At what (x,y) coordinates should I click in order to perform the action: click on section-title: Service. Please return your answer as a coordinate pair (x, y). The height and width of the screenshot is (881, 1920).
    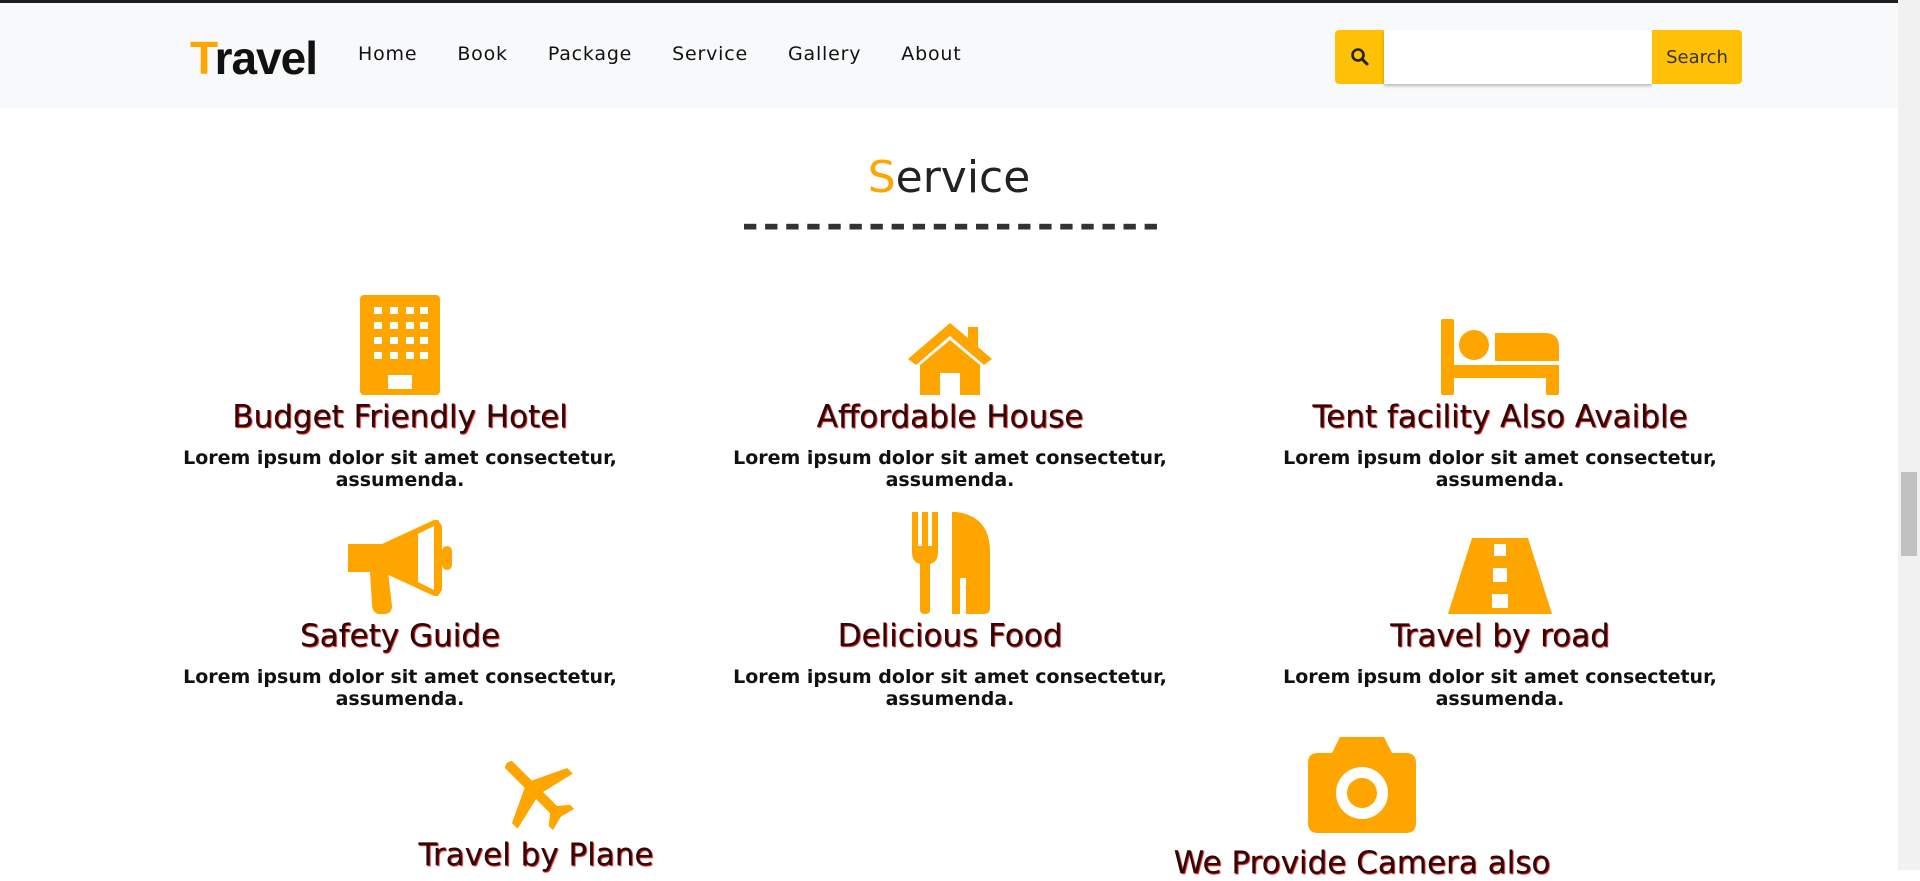
    Looking at the image, I should click on (949, 177).